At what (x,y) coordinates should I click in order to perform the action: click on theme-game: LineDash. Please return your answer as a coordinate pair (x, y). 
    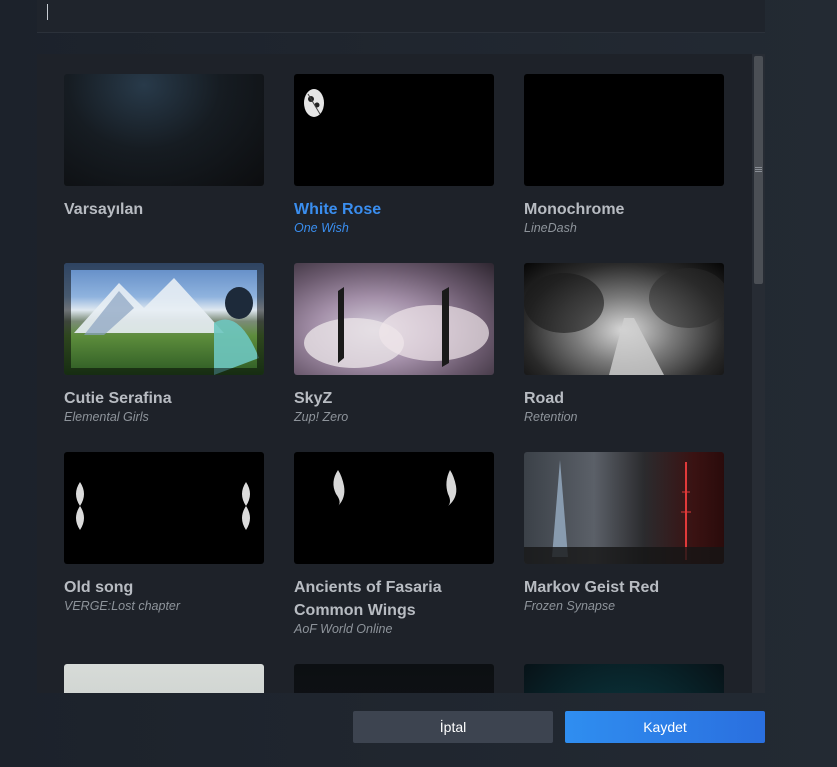
    Looking at the image, I should click on (550, 228).